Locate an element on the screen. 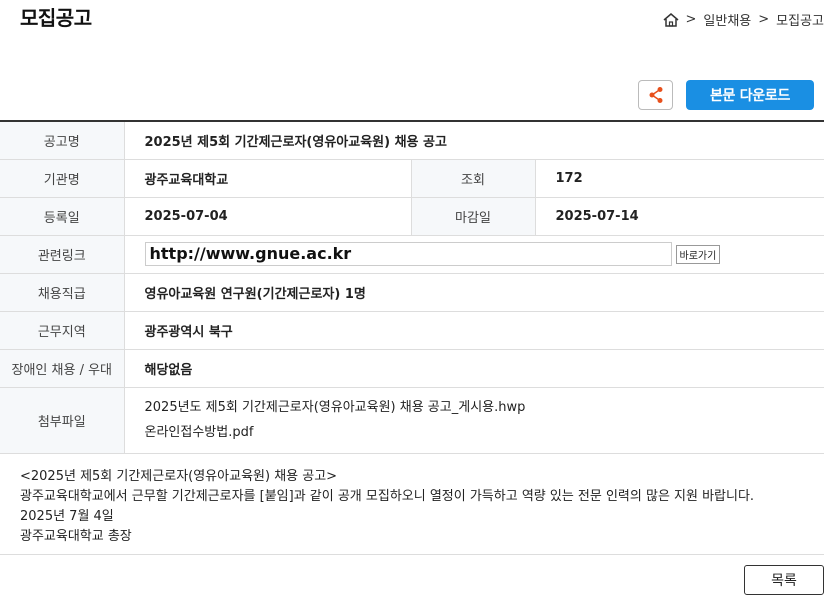  table-row: 관련링크 http://www.gnue.ac.kr 바로가기 is located at coordinates (412, 254).